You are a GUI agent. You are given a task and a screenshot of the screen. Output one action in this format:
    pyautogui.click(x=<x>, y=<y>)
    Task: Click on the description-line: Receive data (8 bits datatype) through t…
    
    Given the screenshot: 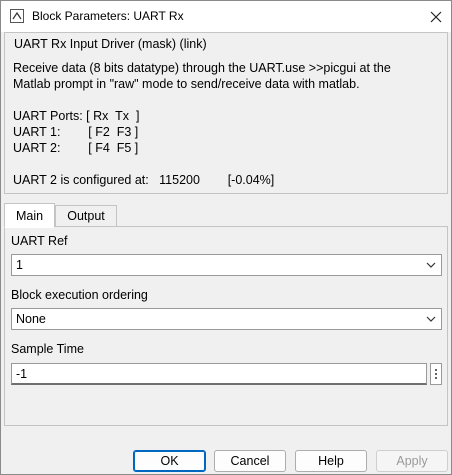 What is the action you would take?
    pyautogui.click(x=202, y=68)
    